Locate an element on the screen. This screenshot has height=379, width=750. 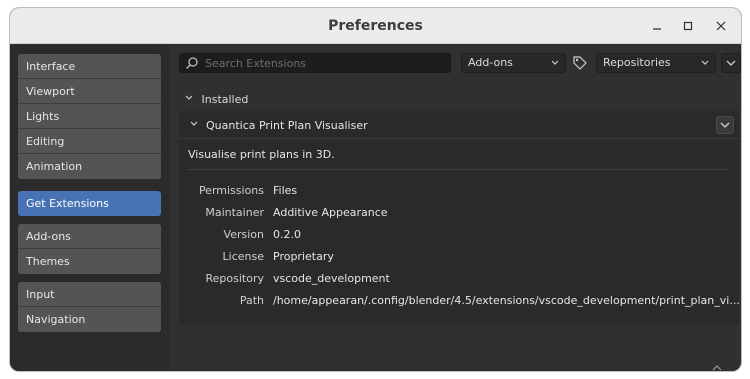
chevron-up-icon is located at coordinates (717, 368).